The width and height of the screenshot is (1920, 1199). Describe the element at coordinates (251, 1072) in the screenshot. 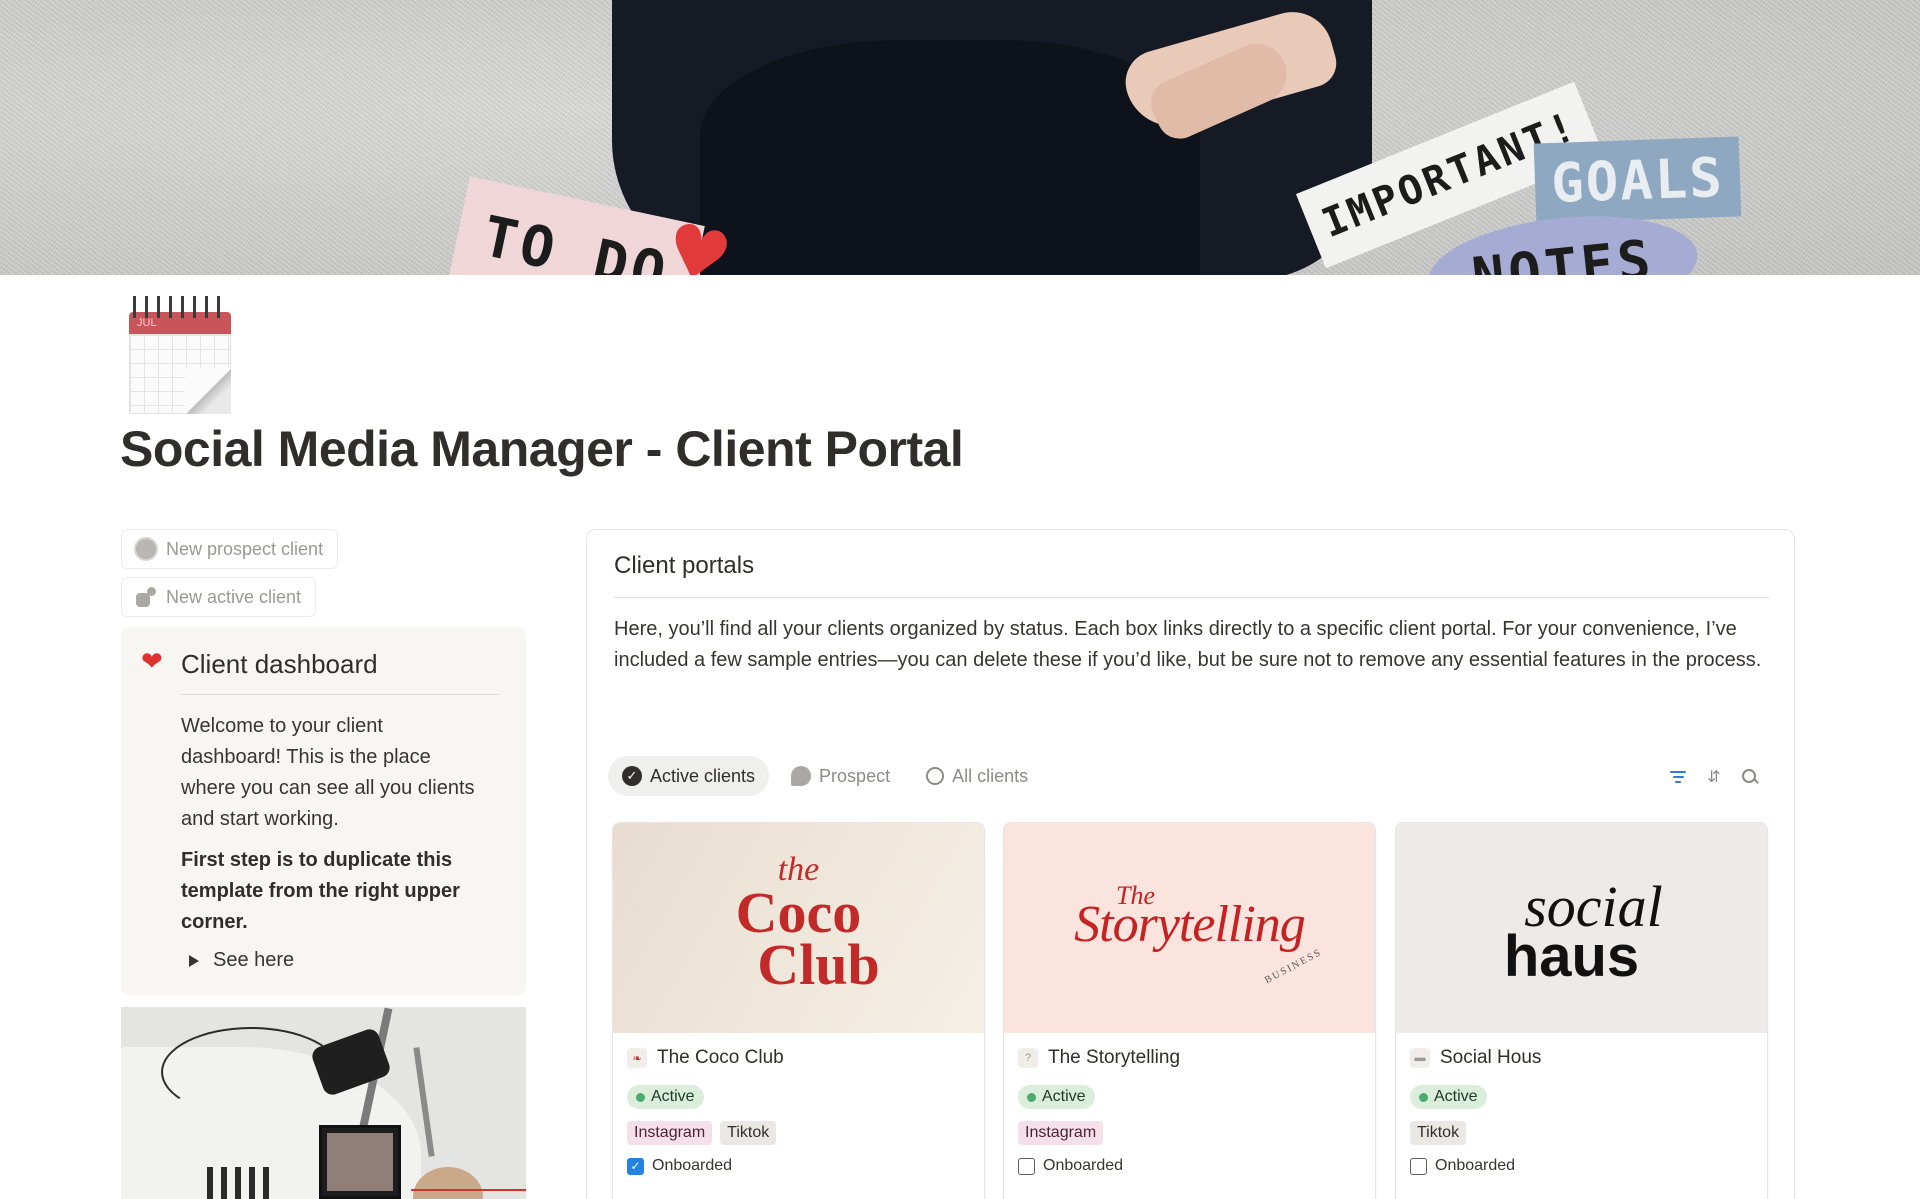

I see `photo-cable` at that location.